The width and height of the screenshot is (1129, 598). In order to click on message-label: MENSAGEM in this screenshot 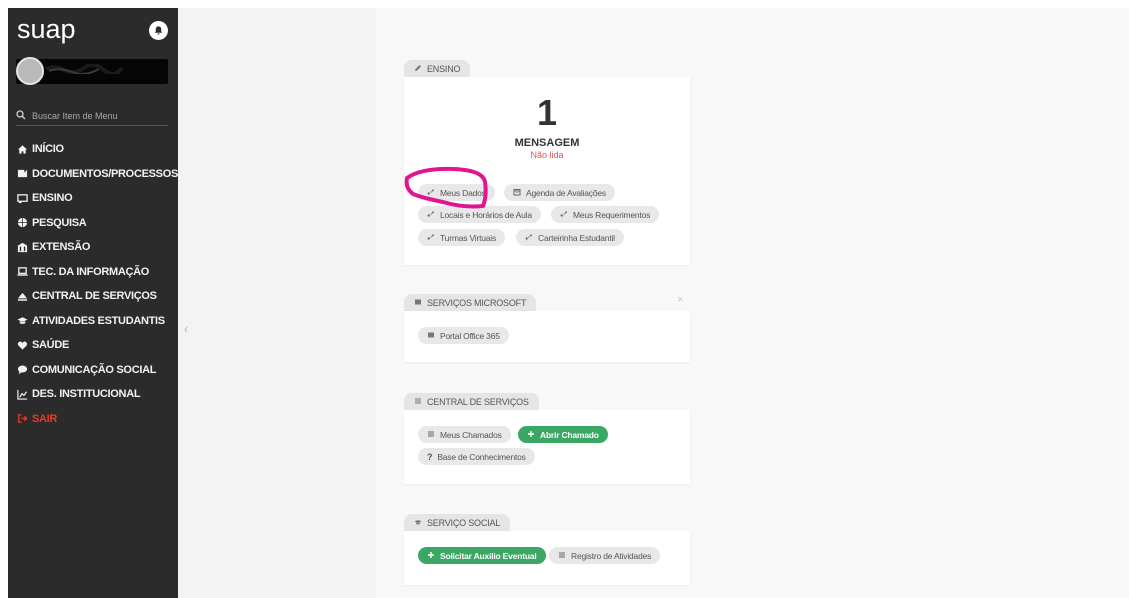, I will do `click(547, 143)`.